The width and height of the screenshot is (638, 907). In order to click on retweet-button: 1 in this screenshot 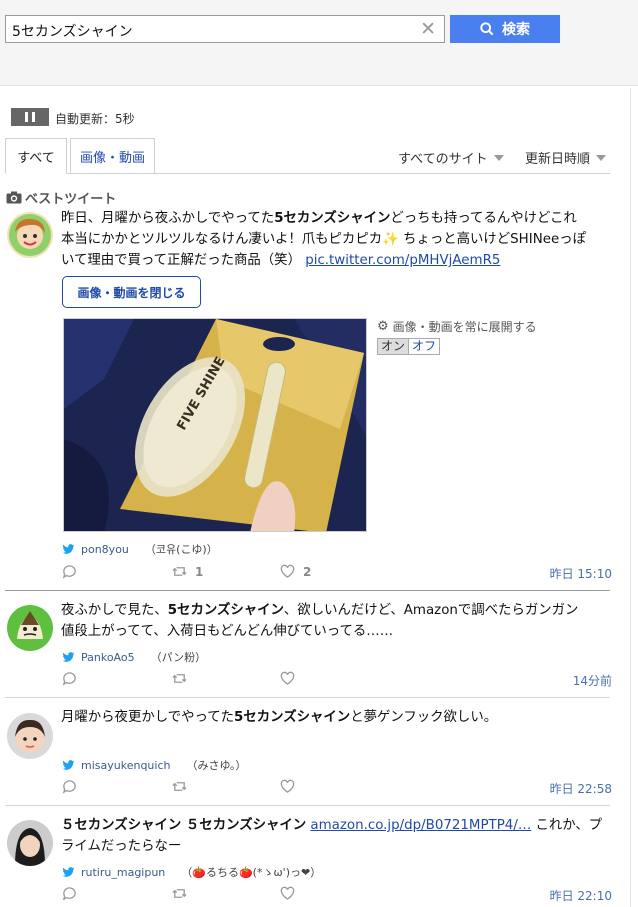, I will do `click(187, 571)`.